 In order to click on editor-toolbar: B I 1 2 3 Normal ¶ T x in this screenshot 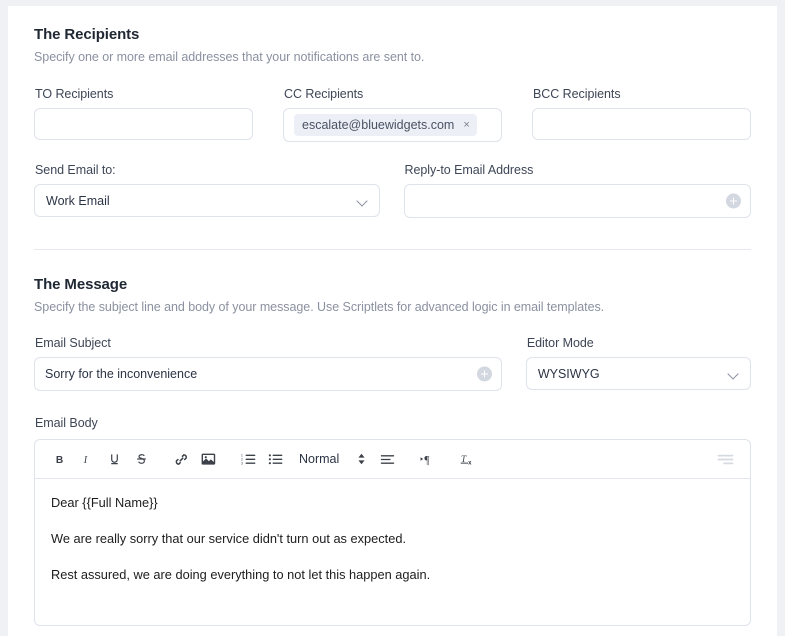, I will do `click(392, 459)`.